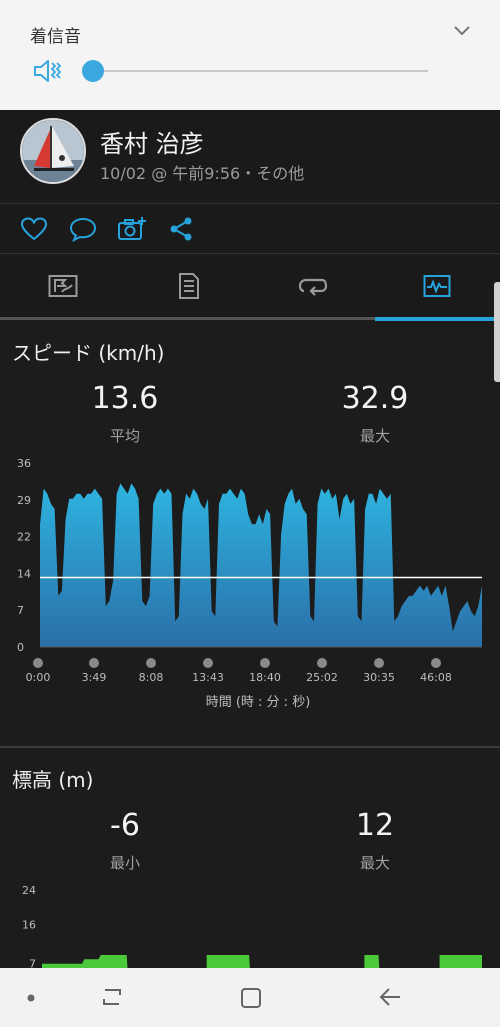 The image size is (500, 1027). I want to click on social-actions, so click(250, 229).